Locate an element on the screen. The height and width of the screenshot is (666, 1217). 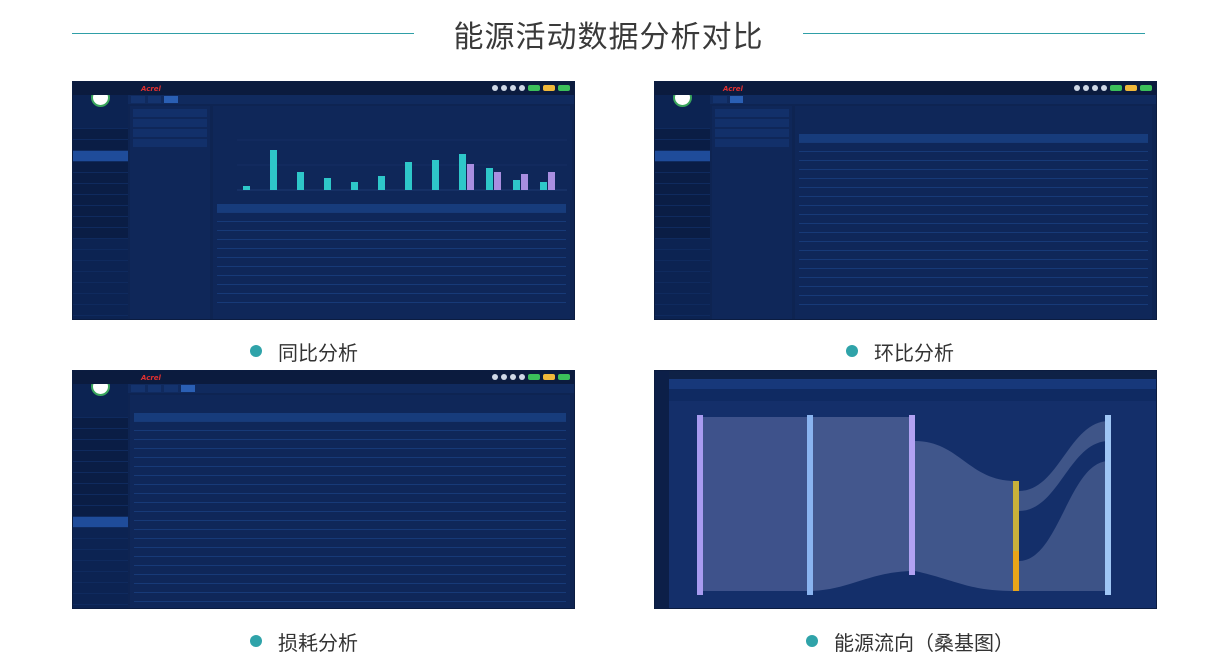
title-divider-right is located at coordinates (974, 33).